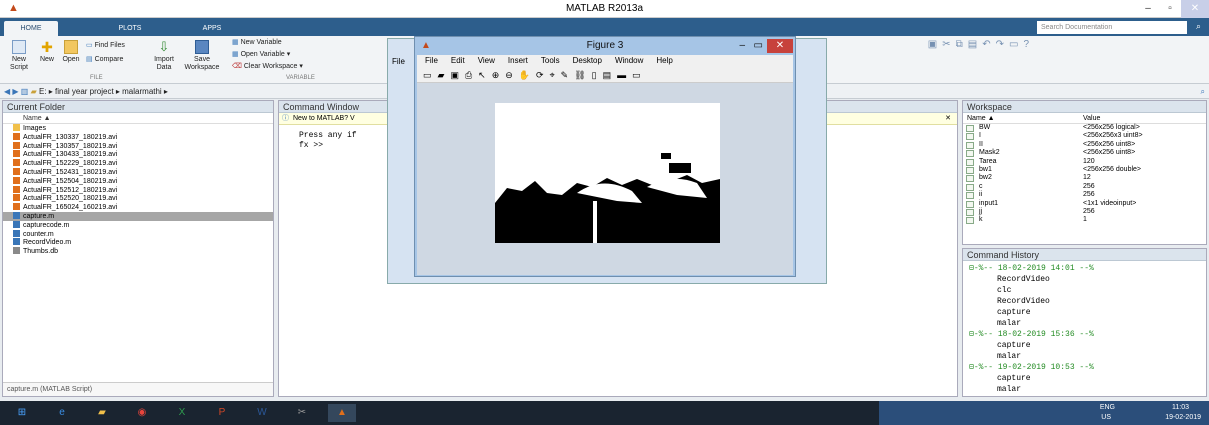  What do you see at coordinates (587, 61) in the screenshot?
I see `figure-menu-desktop: Desktop` at bounding box center [587, 61].